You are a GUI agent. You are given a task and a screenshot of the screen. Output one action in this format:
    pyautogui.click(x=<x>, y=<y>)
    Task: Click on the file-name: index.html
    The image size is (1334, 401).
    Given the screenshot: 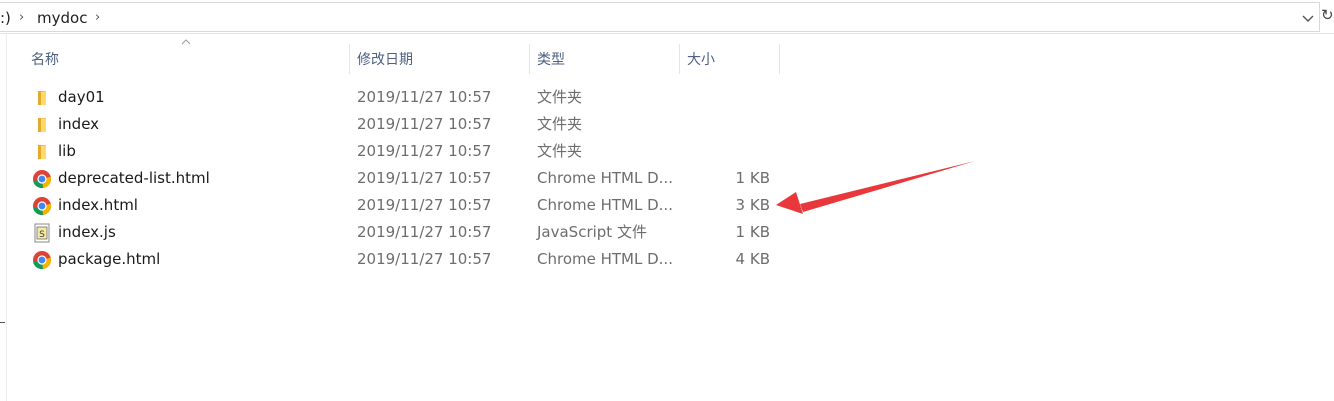 What is the action you would take?
    pyautogui.click(x=98, y=205)
    